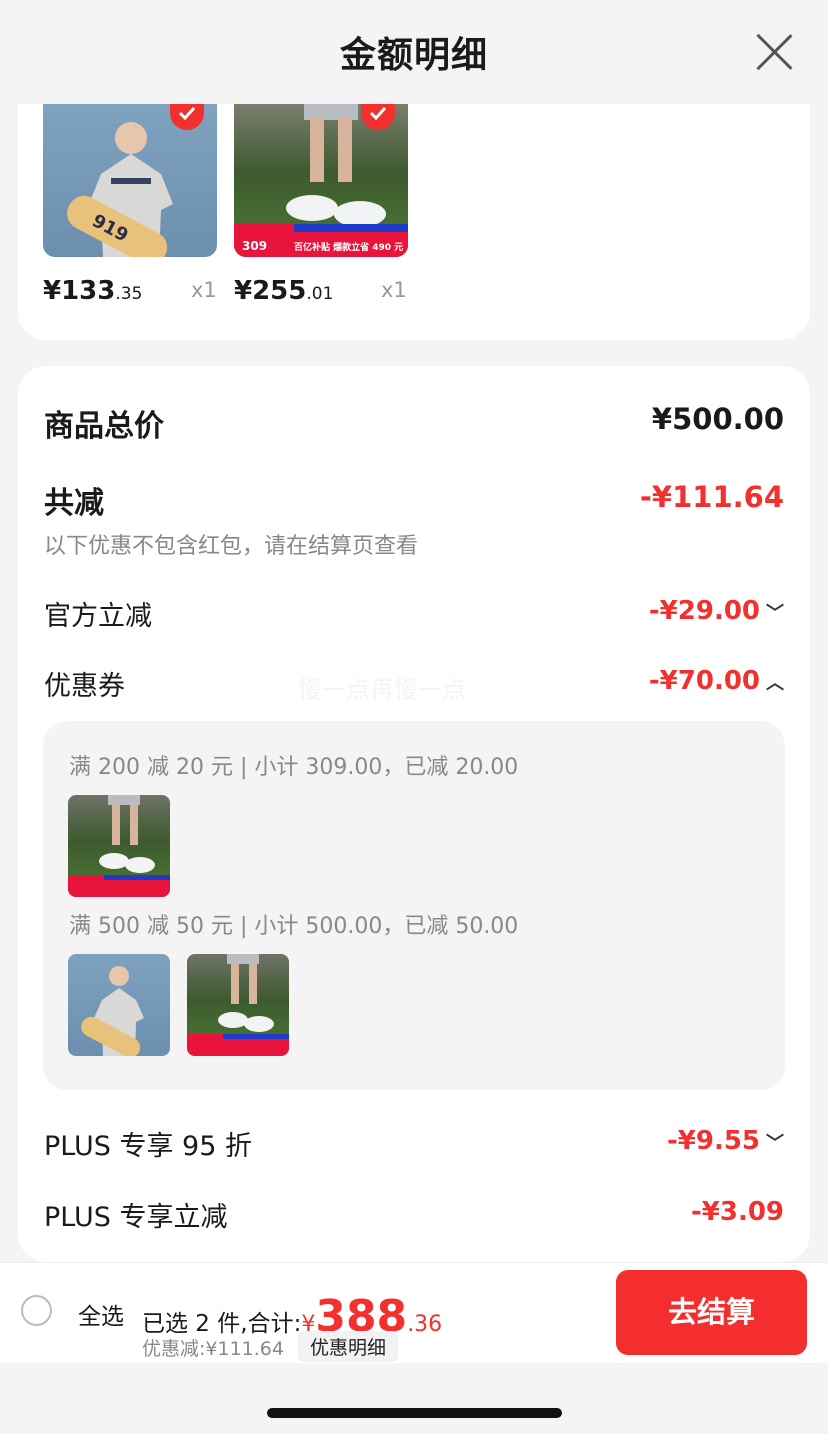 The image size is (828, 1434). I want to click on sheet-header: 金额明细, so click(414, 52).